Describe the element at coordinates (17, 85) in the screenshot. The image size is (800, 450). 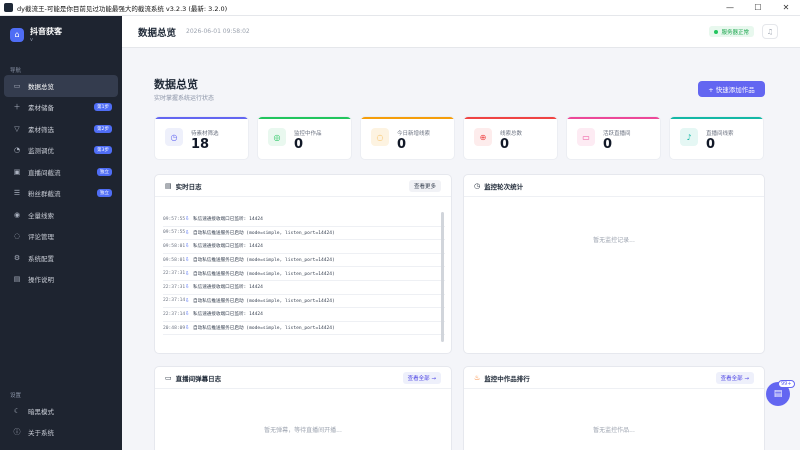
I see `dashboard-icon: ▭` at that location.